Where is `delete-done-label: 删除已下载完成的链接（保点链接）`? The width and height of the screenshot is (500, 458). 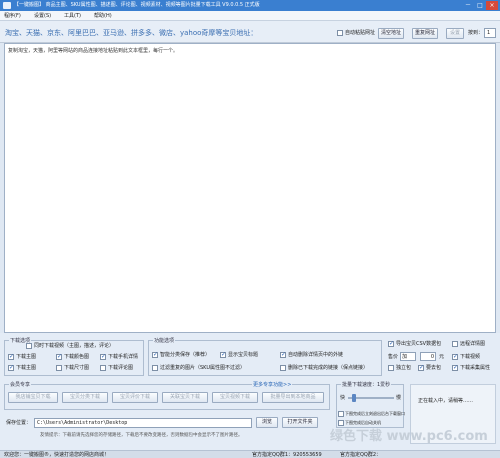
delete-done-label: 删除已下载完成的链接（保点链接） is located at coordinates (328, 368).